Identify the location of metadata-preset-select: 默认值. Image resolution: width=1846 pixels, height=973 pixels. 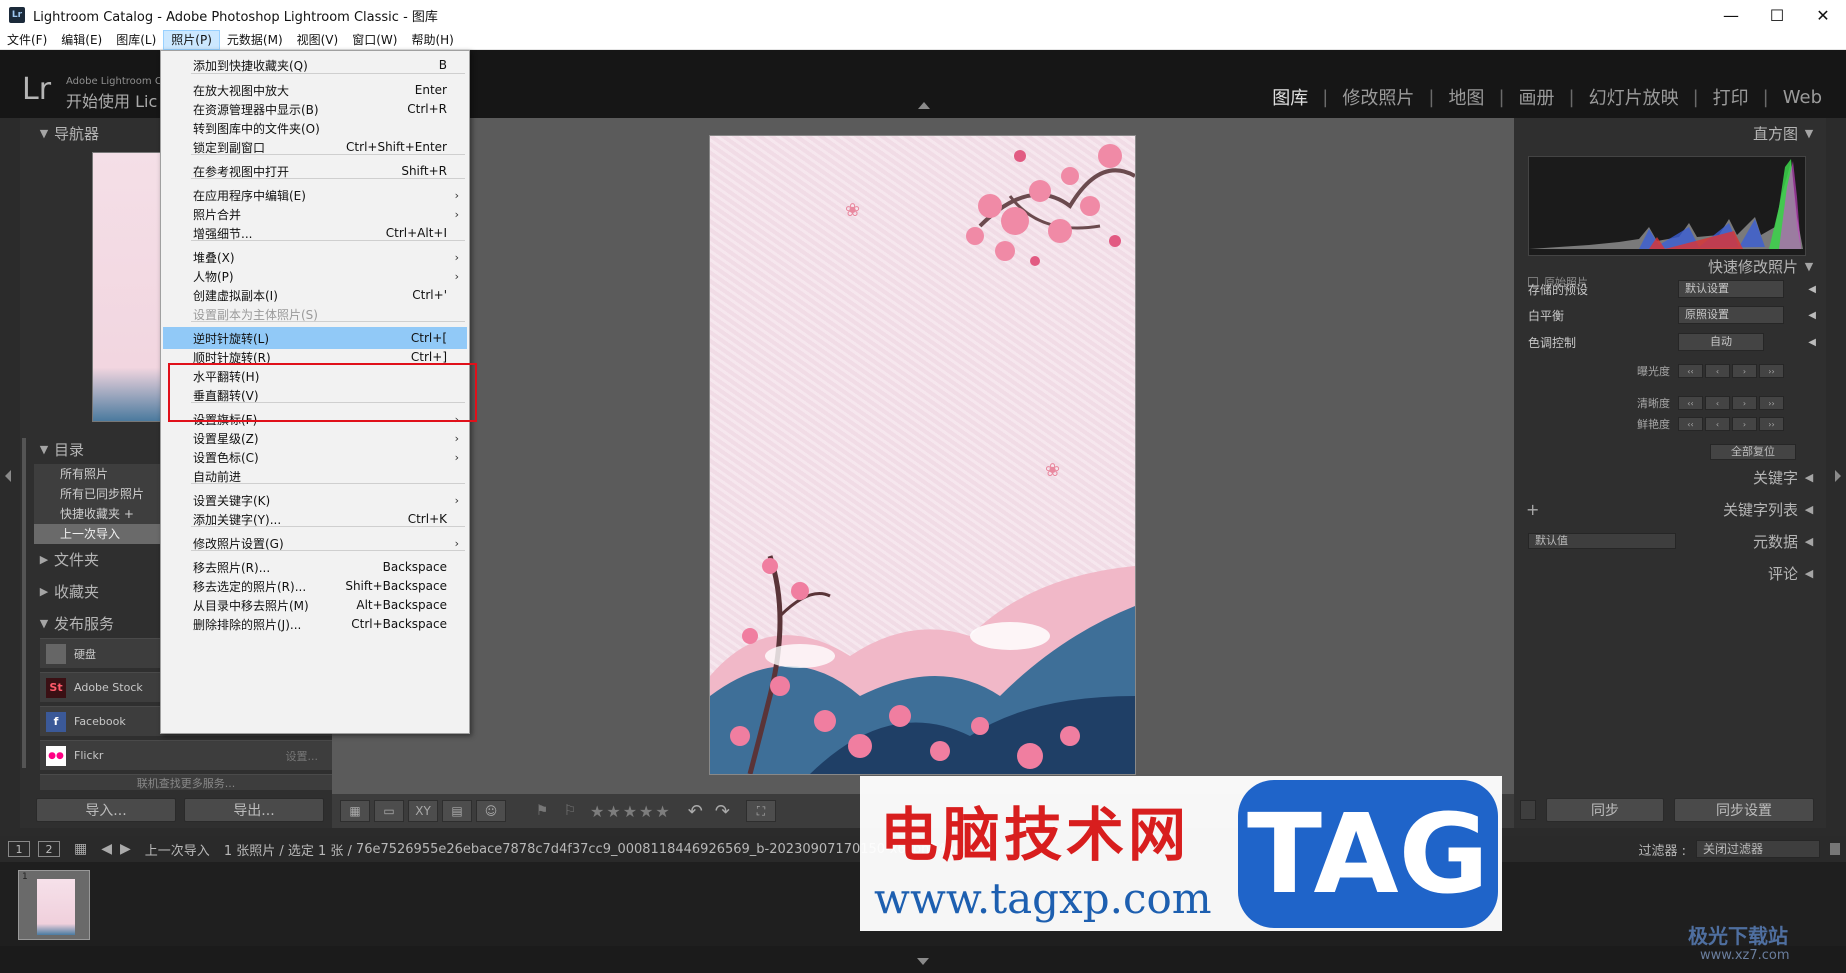
(1602, 541).